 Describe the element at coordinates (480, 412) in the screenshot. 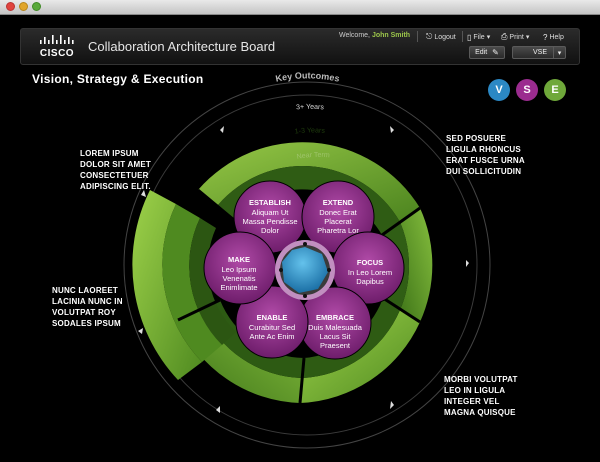

I see `outcome-line: MAGNA QUISQUE` at that location.